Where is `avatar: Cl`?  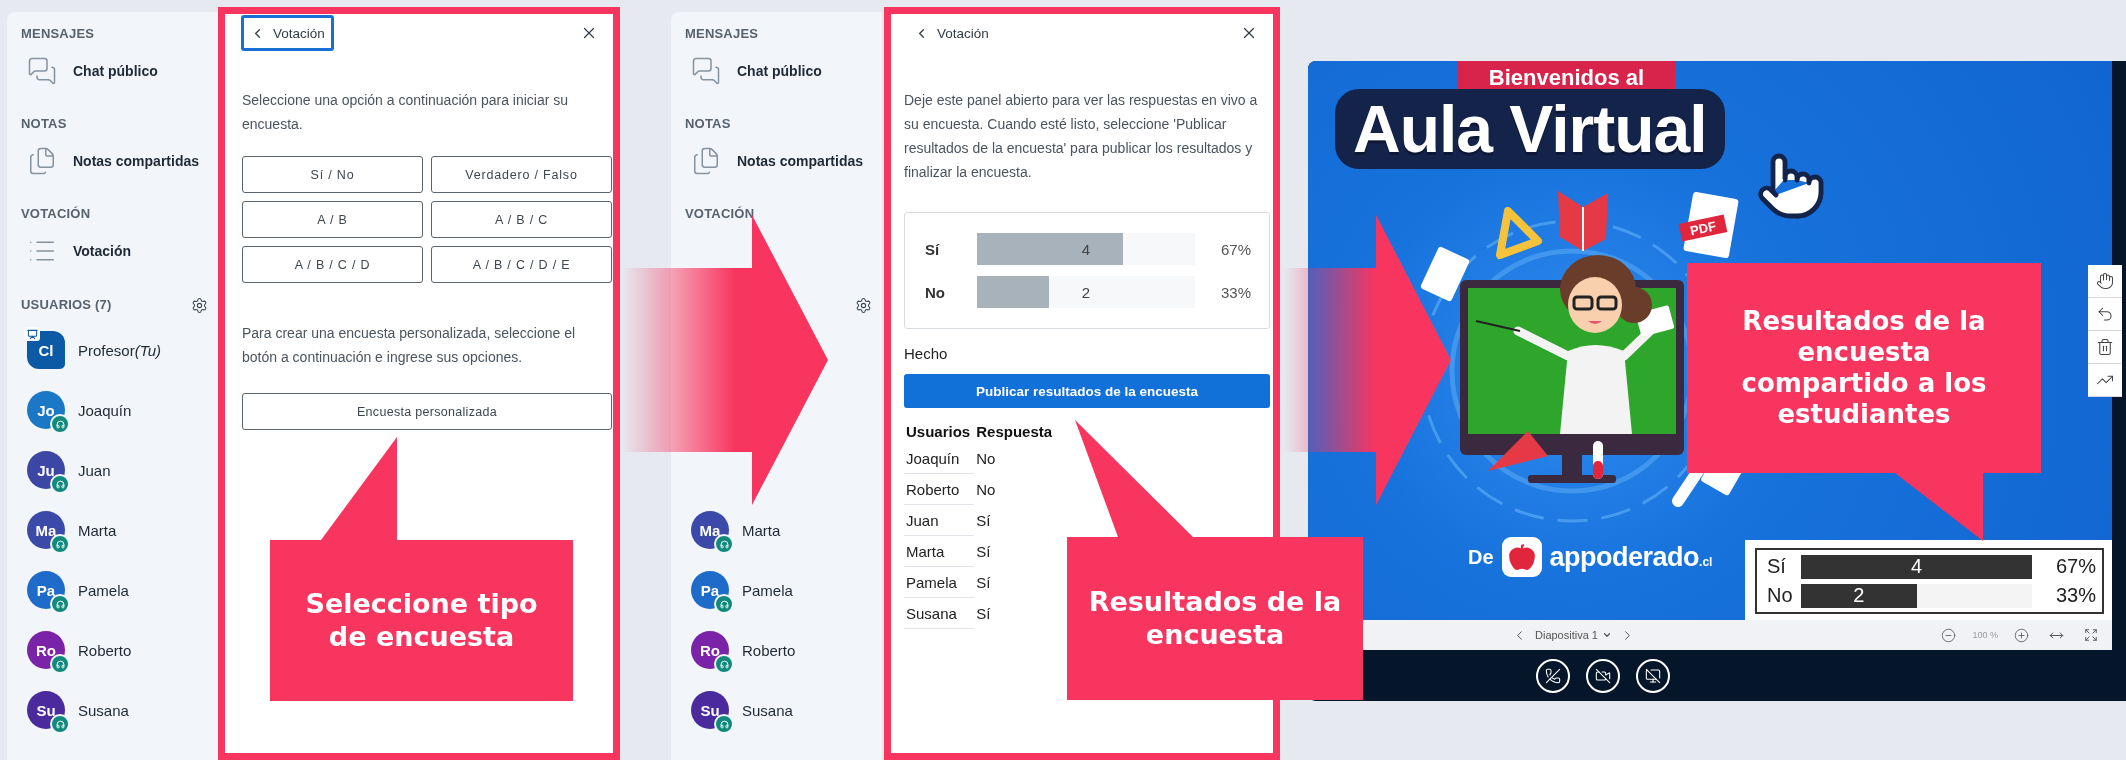
avatar: Cl is located at coordinates (46, 350).